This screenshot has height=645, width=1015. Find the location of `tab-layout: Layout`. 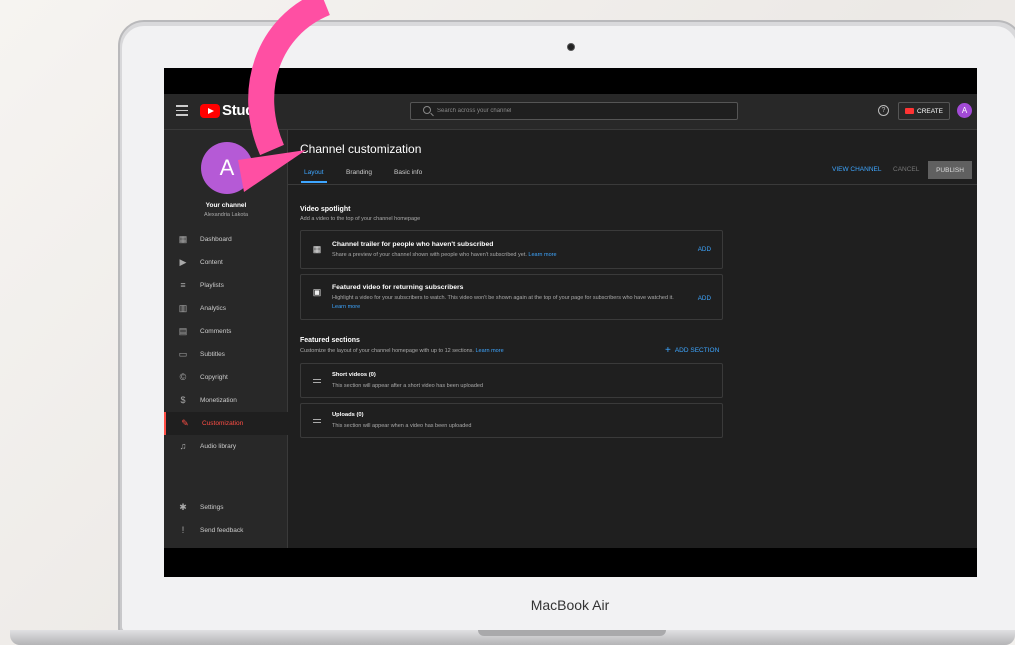

tab-layout: Layout is located at coordinates (314, 172).